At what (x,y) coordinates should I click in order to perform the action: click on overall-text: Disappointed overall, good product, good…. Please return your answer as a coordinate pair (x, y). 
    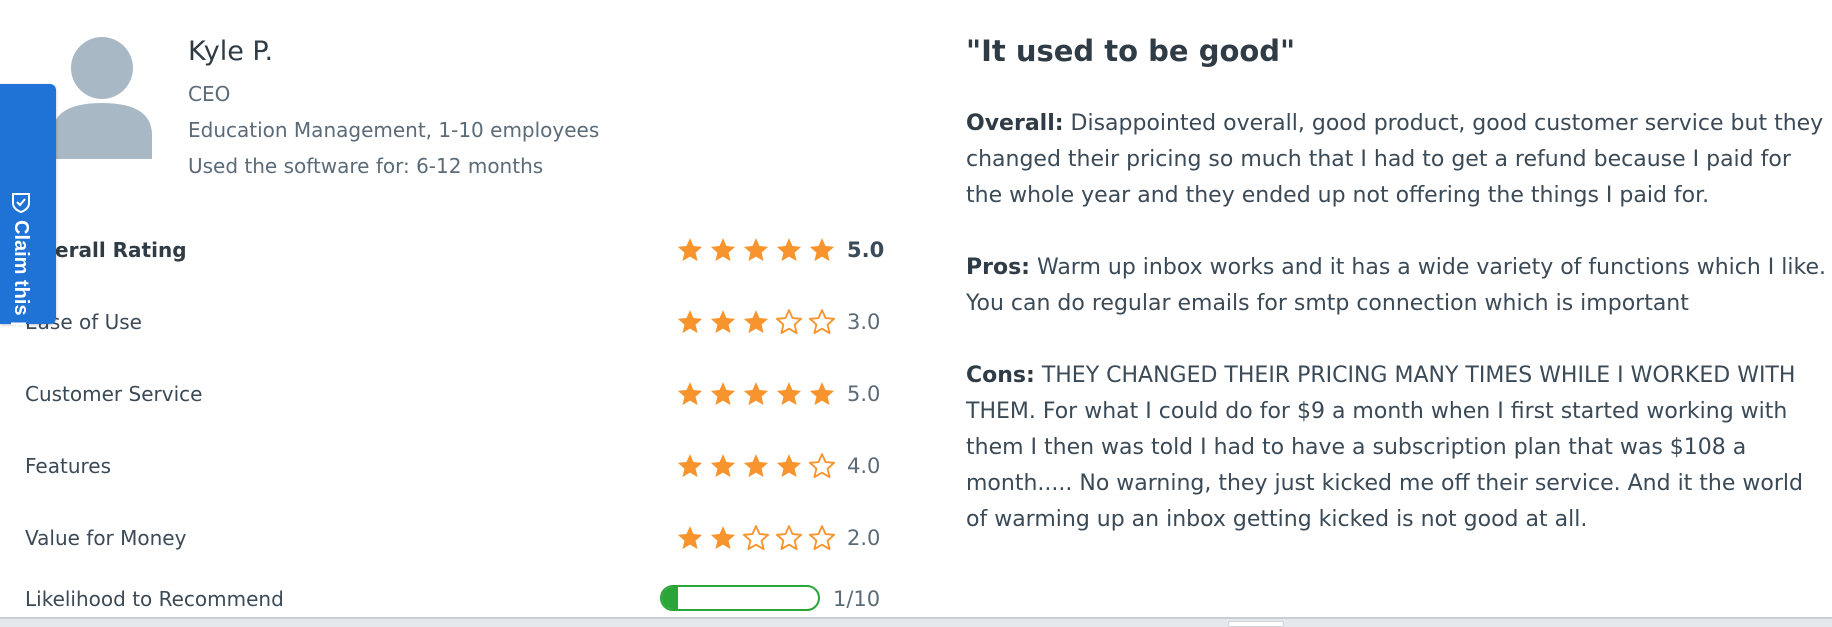
    Looking at the image, I should click on (1395, 159).